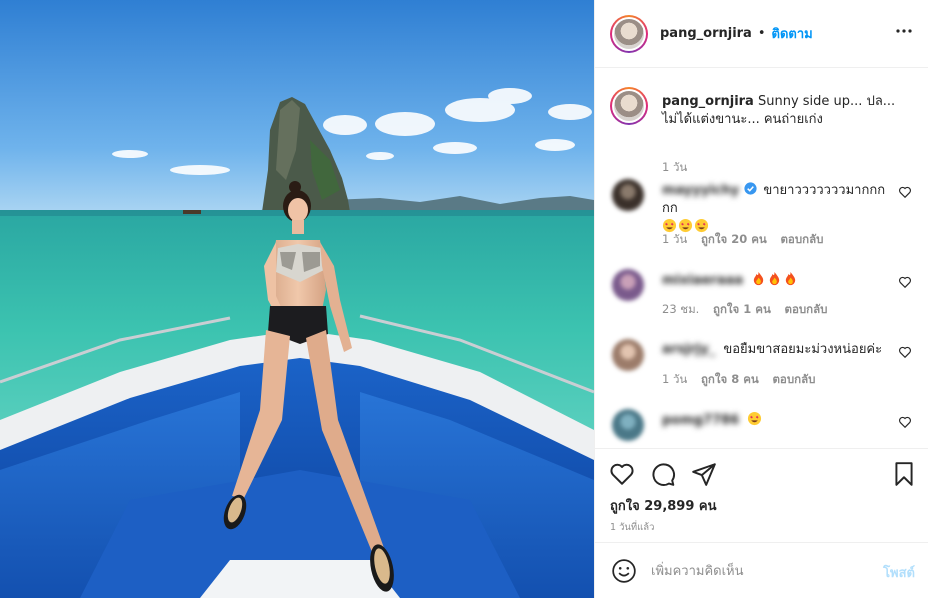 This screenshot has height=598, width=928. I want to click on author-avatar, so click(629, 33).